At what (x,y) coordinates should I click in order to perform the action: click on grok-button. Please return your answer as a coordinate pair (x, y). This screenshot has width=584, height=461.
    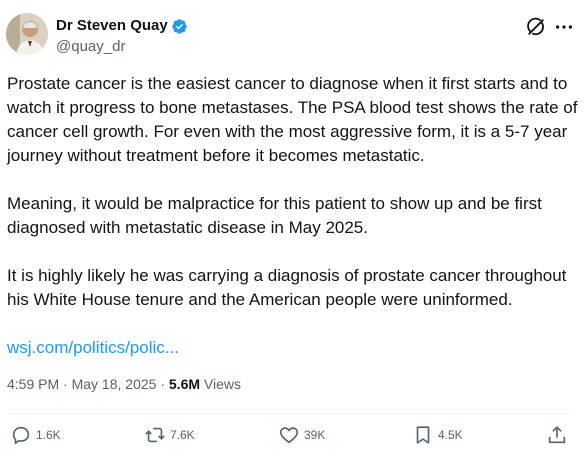
    Looking at the image, I should click on (536, 27).